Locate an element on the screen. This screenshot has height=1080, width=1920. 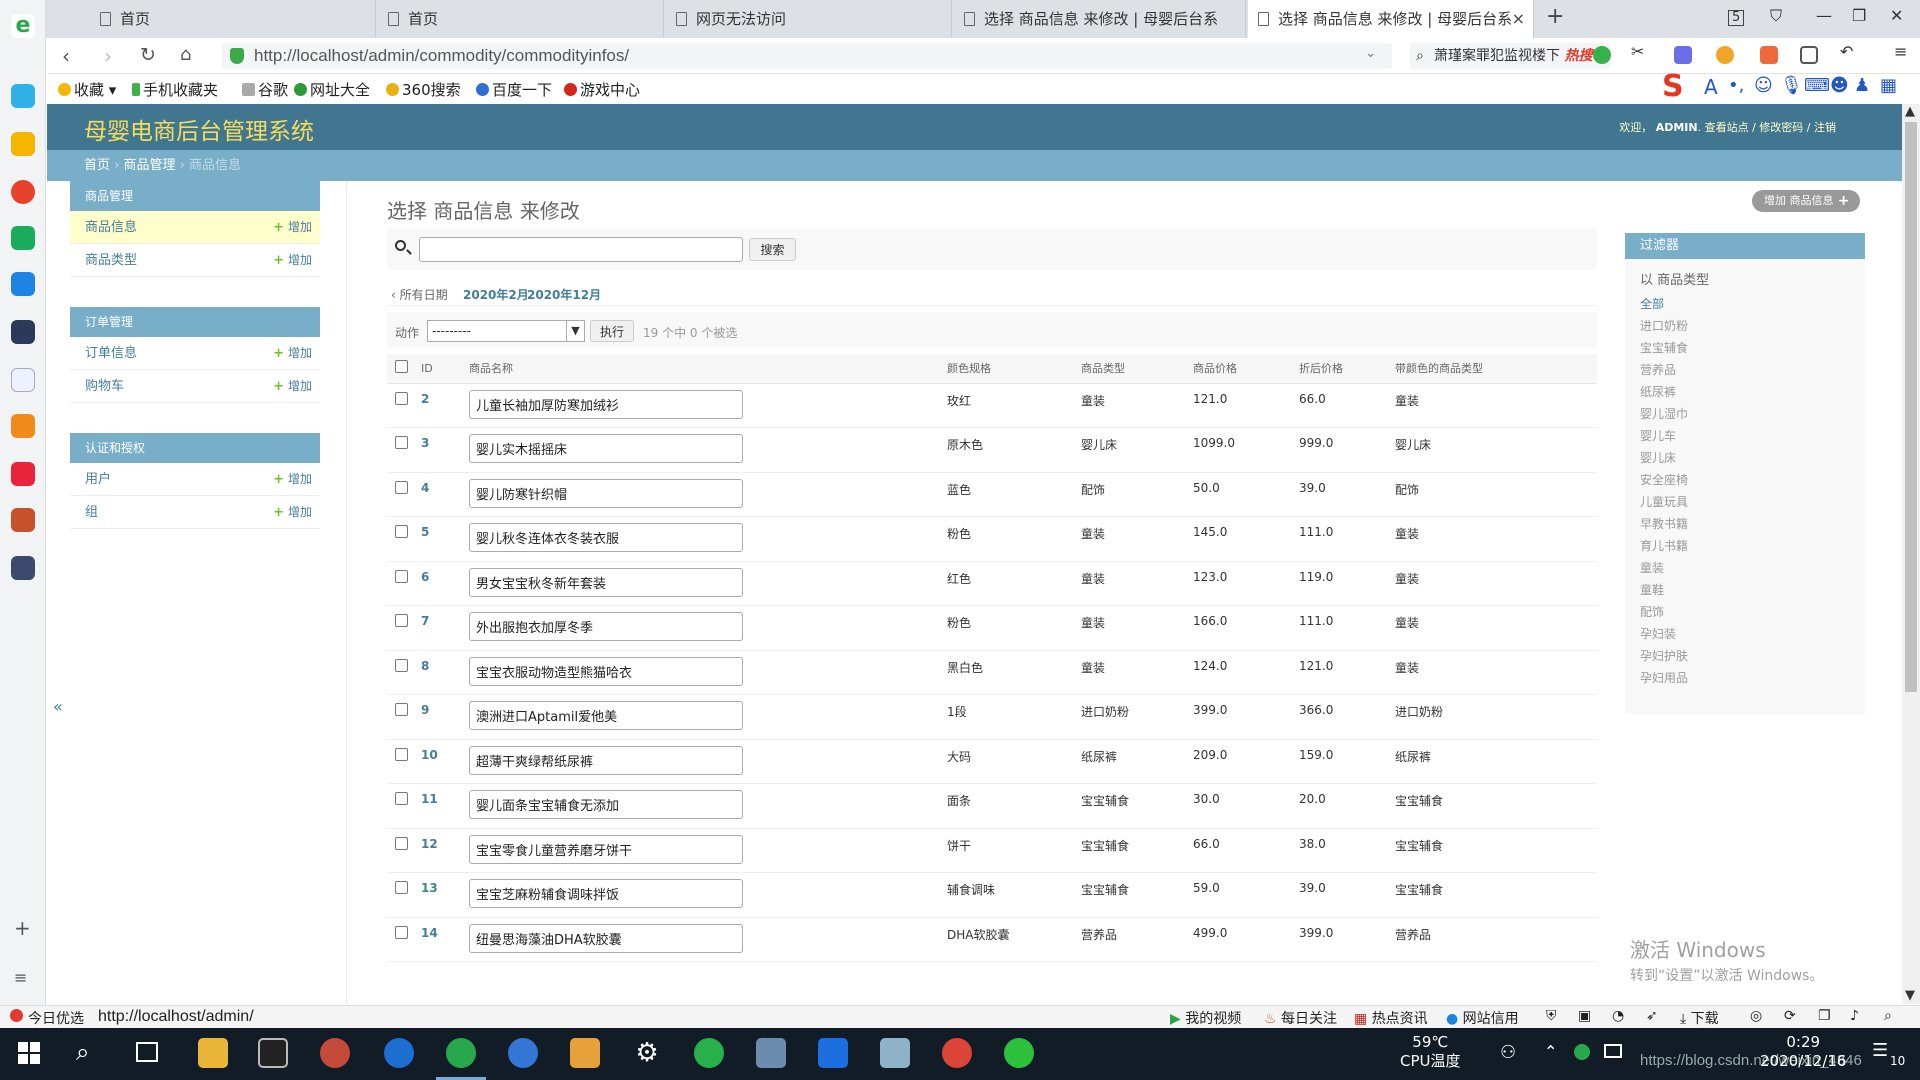
maximize-icon: ❐ is located at coordinates (1859, 15).